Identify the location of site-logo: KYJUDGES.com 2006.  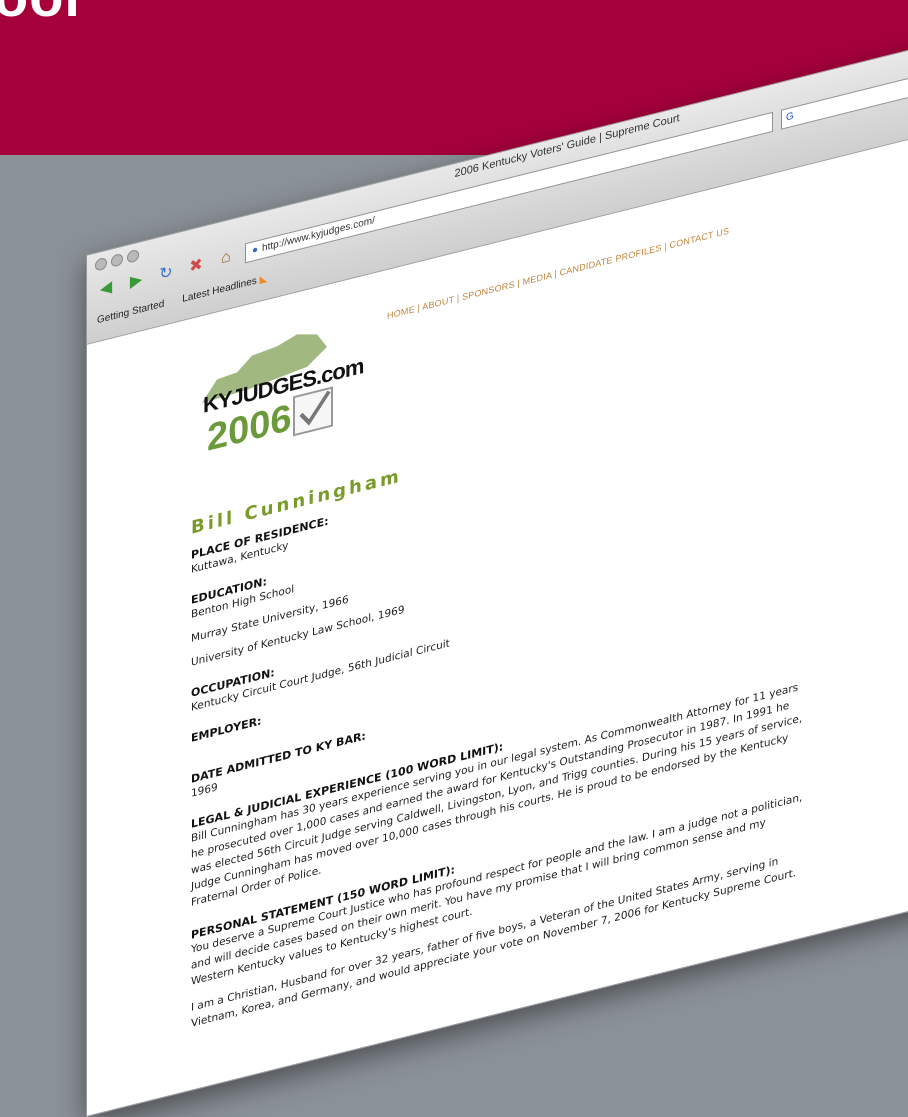
(280, 395).